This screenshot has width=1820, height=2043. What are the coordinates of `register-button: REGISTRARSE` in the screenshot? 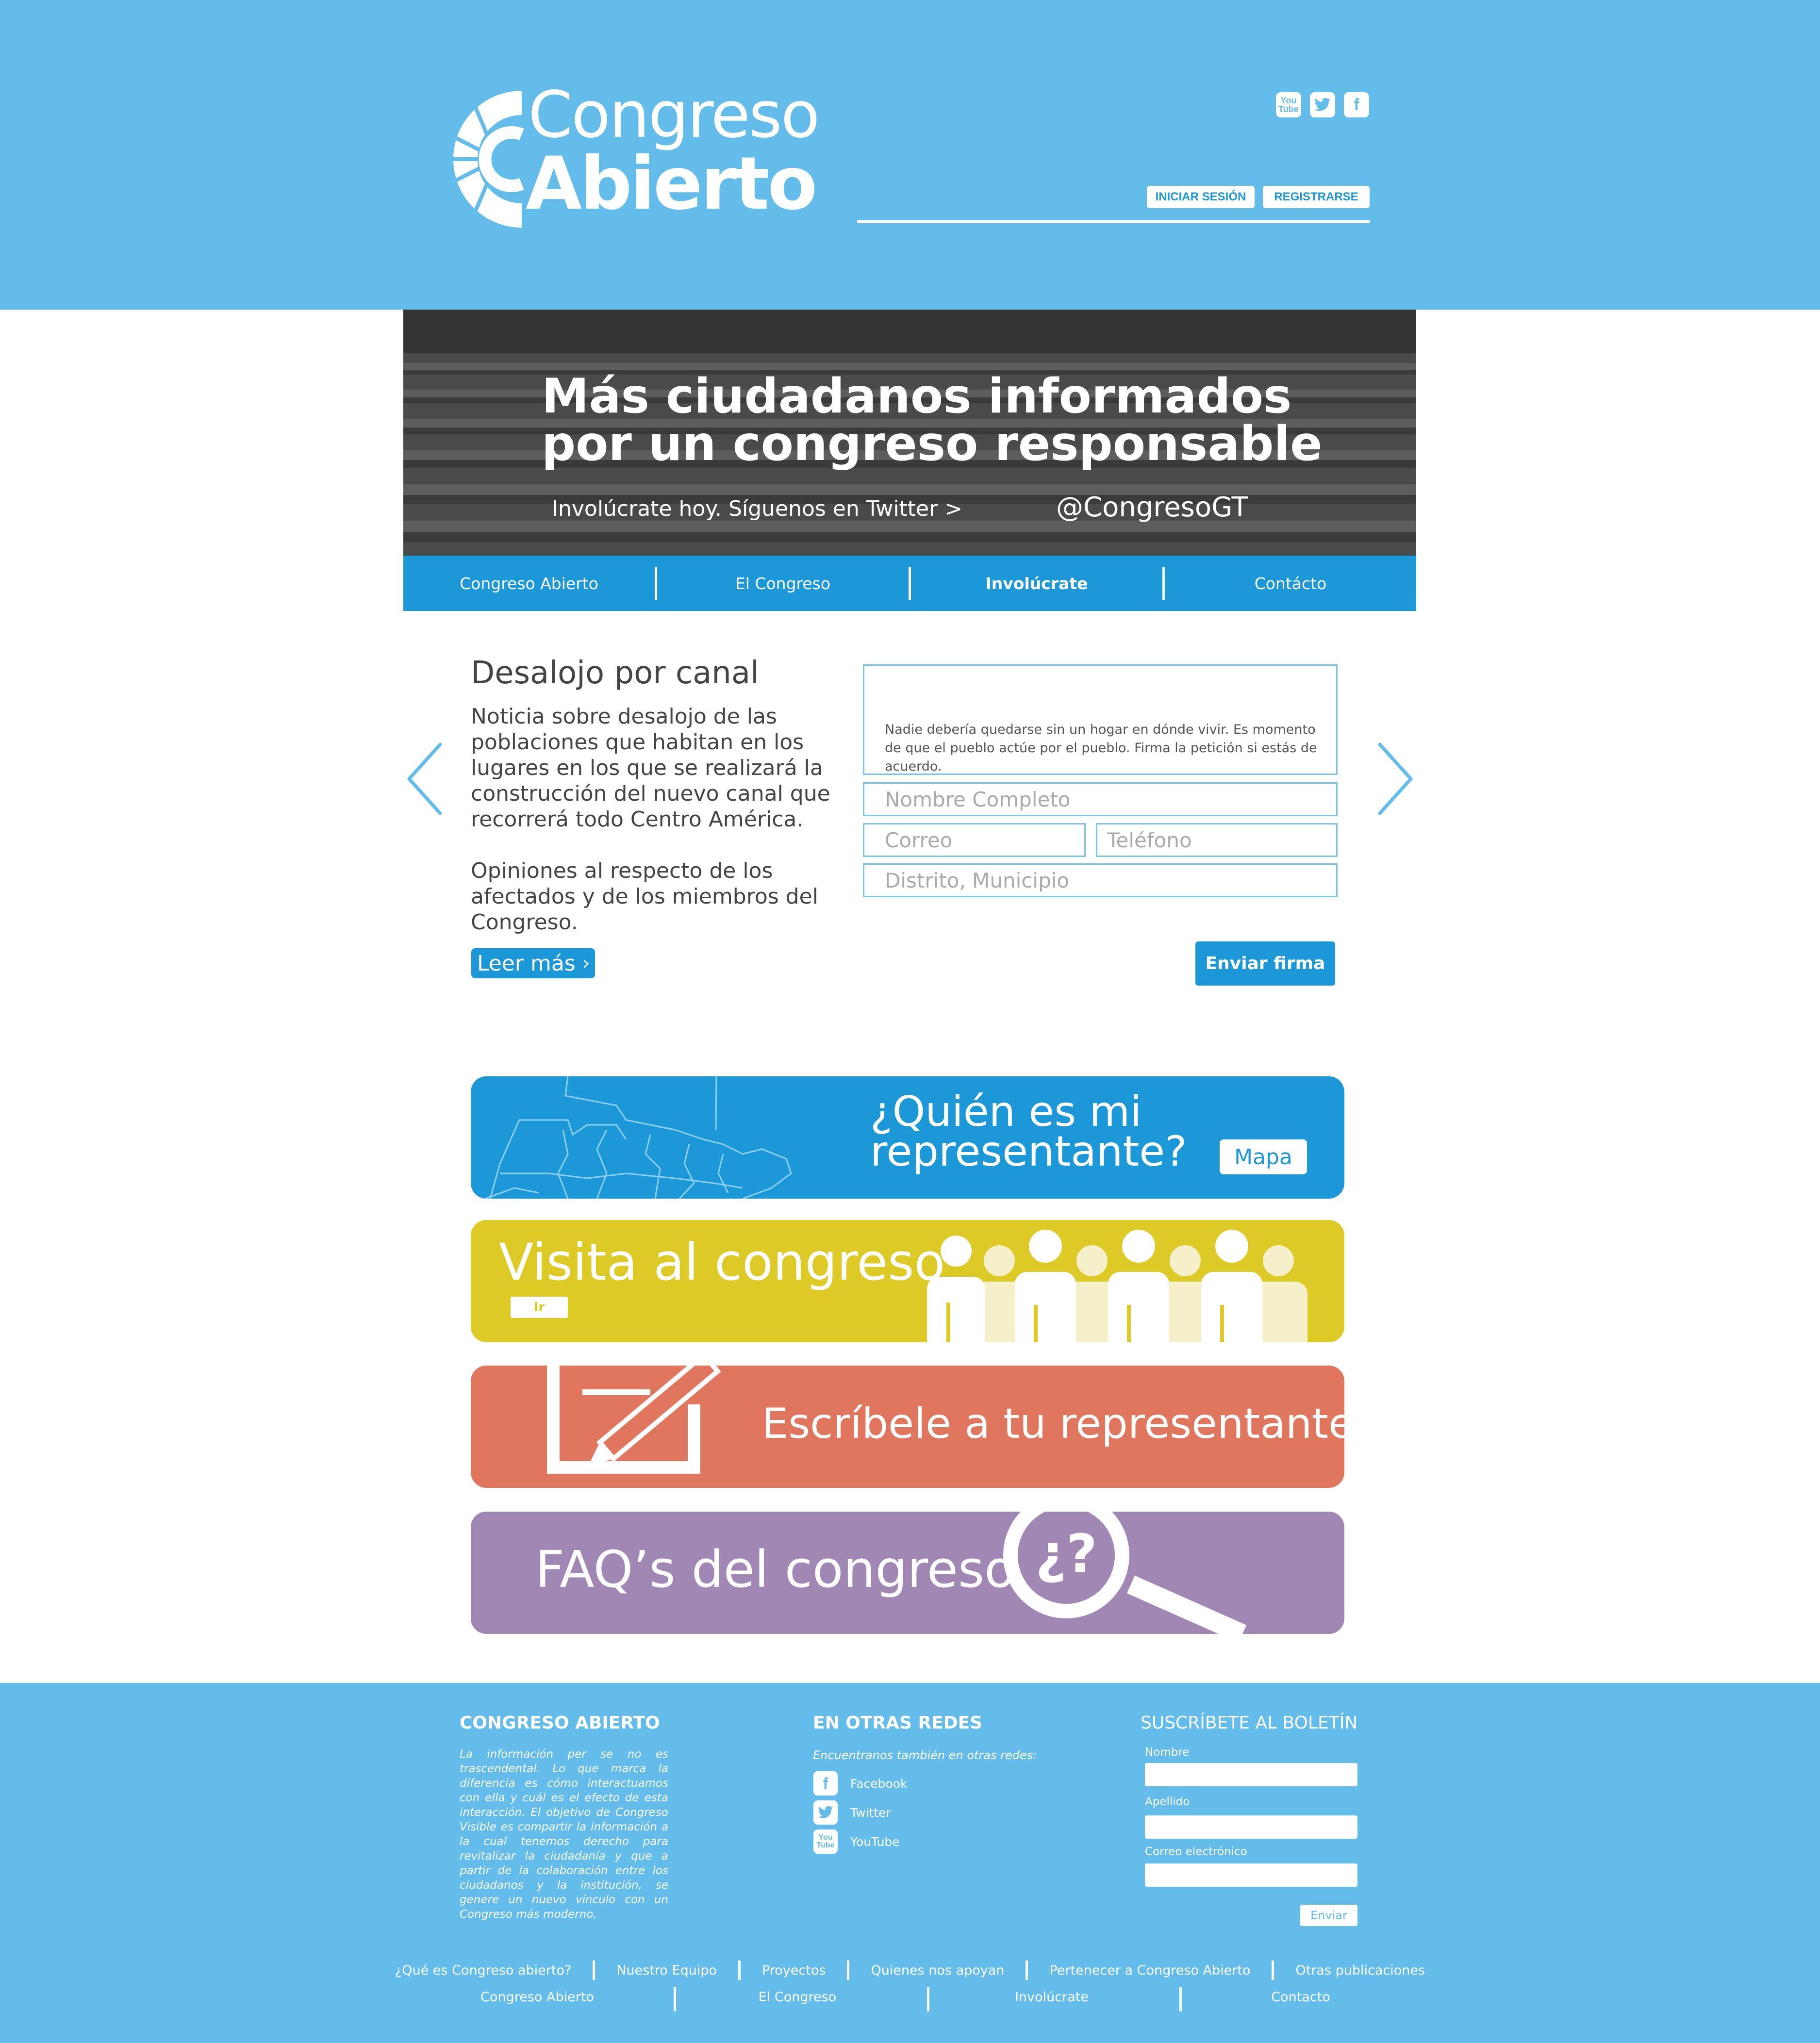 It's located at (1316, 197).